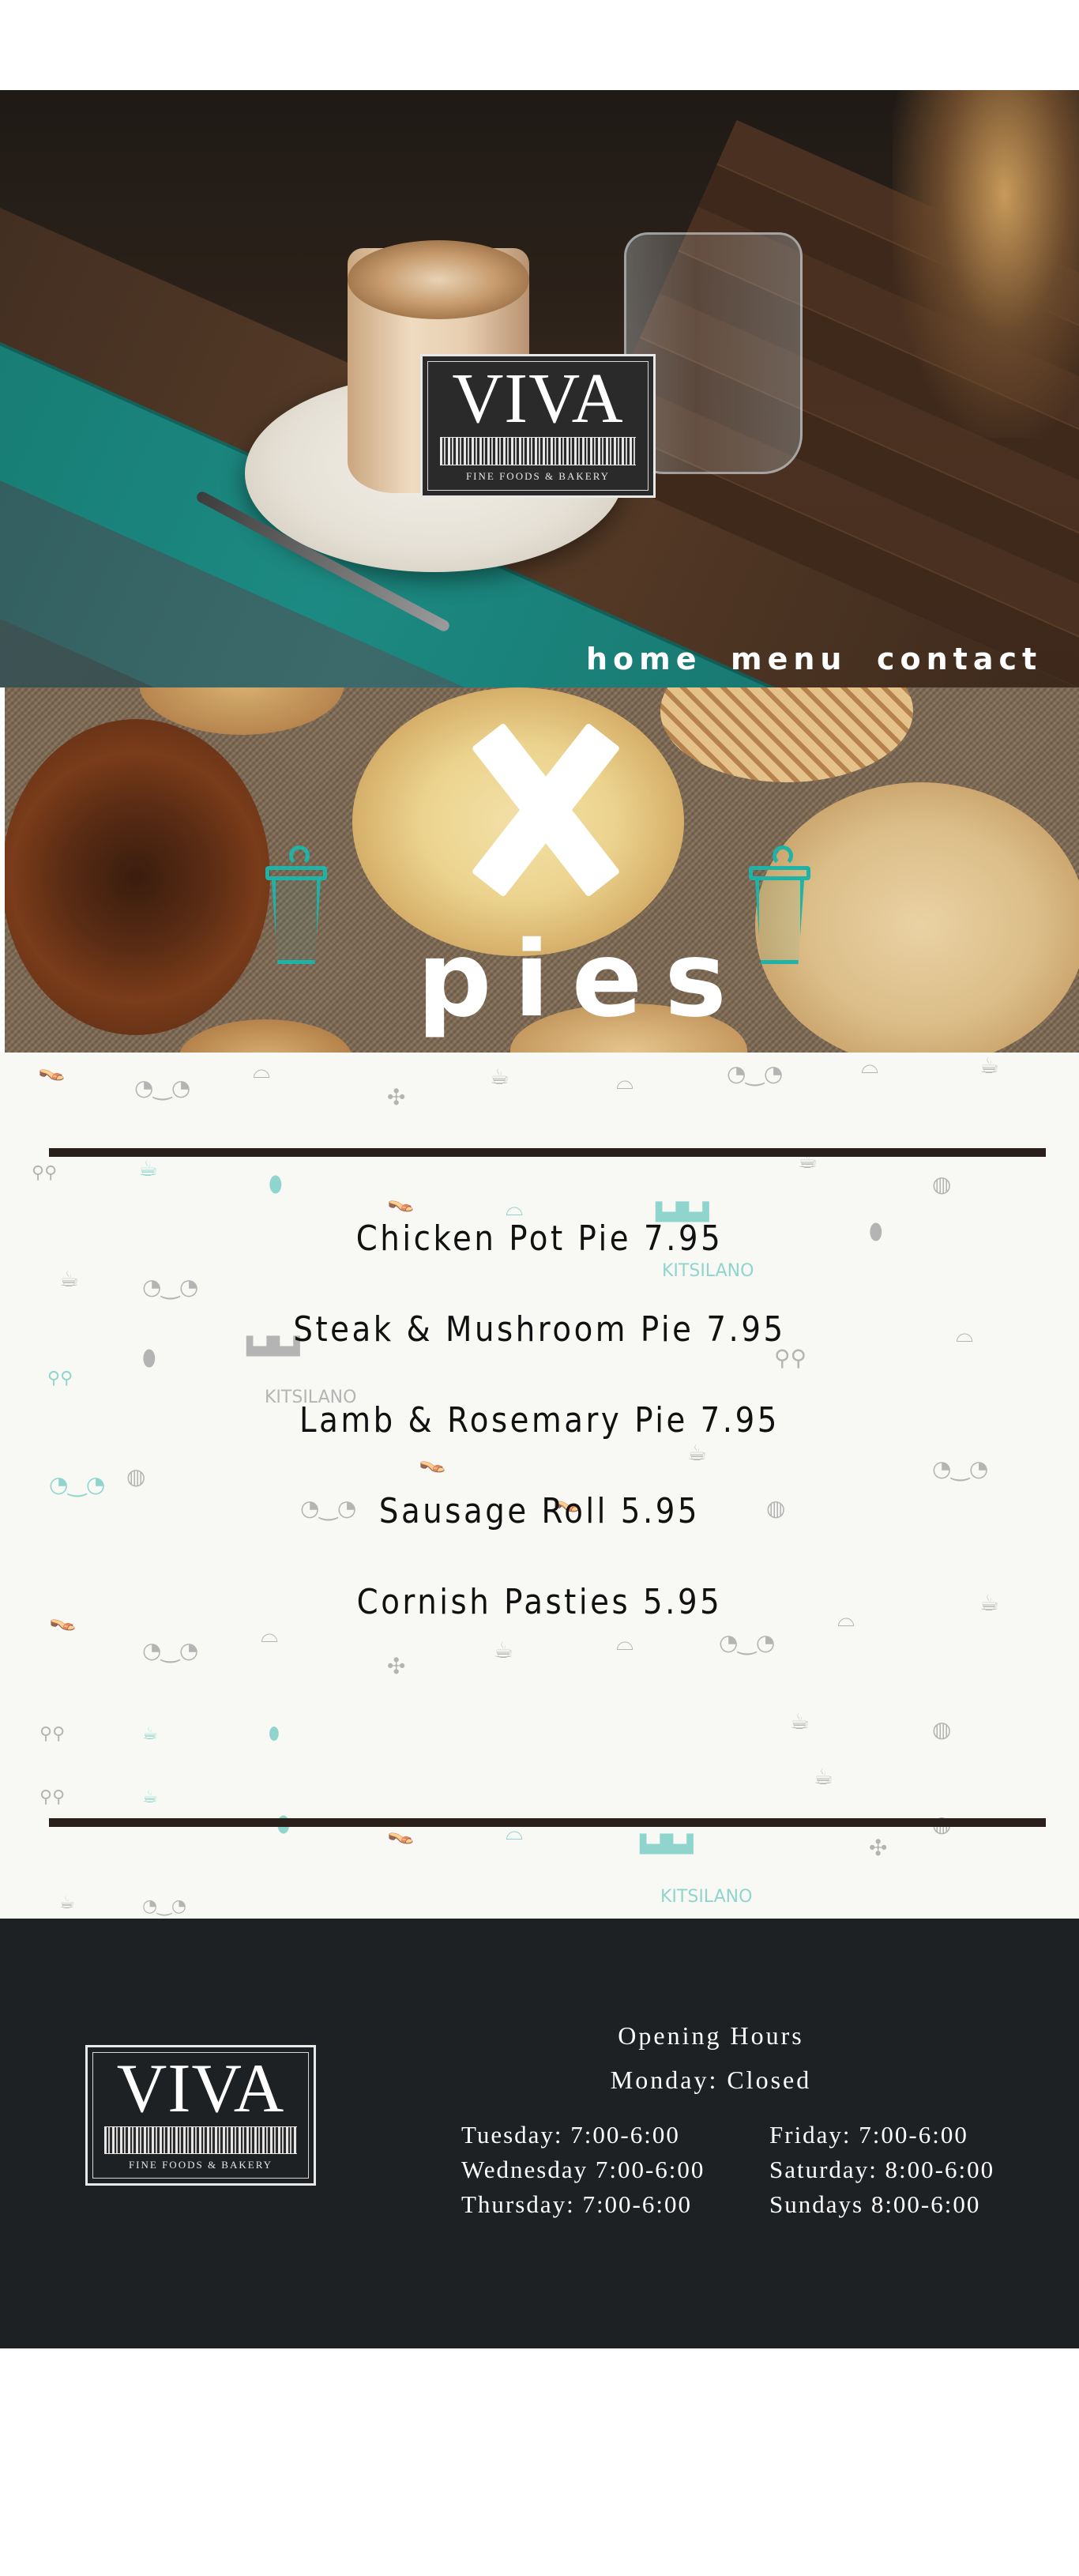  What do you see at coordinates (875, 2204) in the screenshot?
I see `hours-row: Sundays 8:00-6:00` at bounding box center [875, 2204].